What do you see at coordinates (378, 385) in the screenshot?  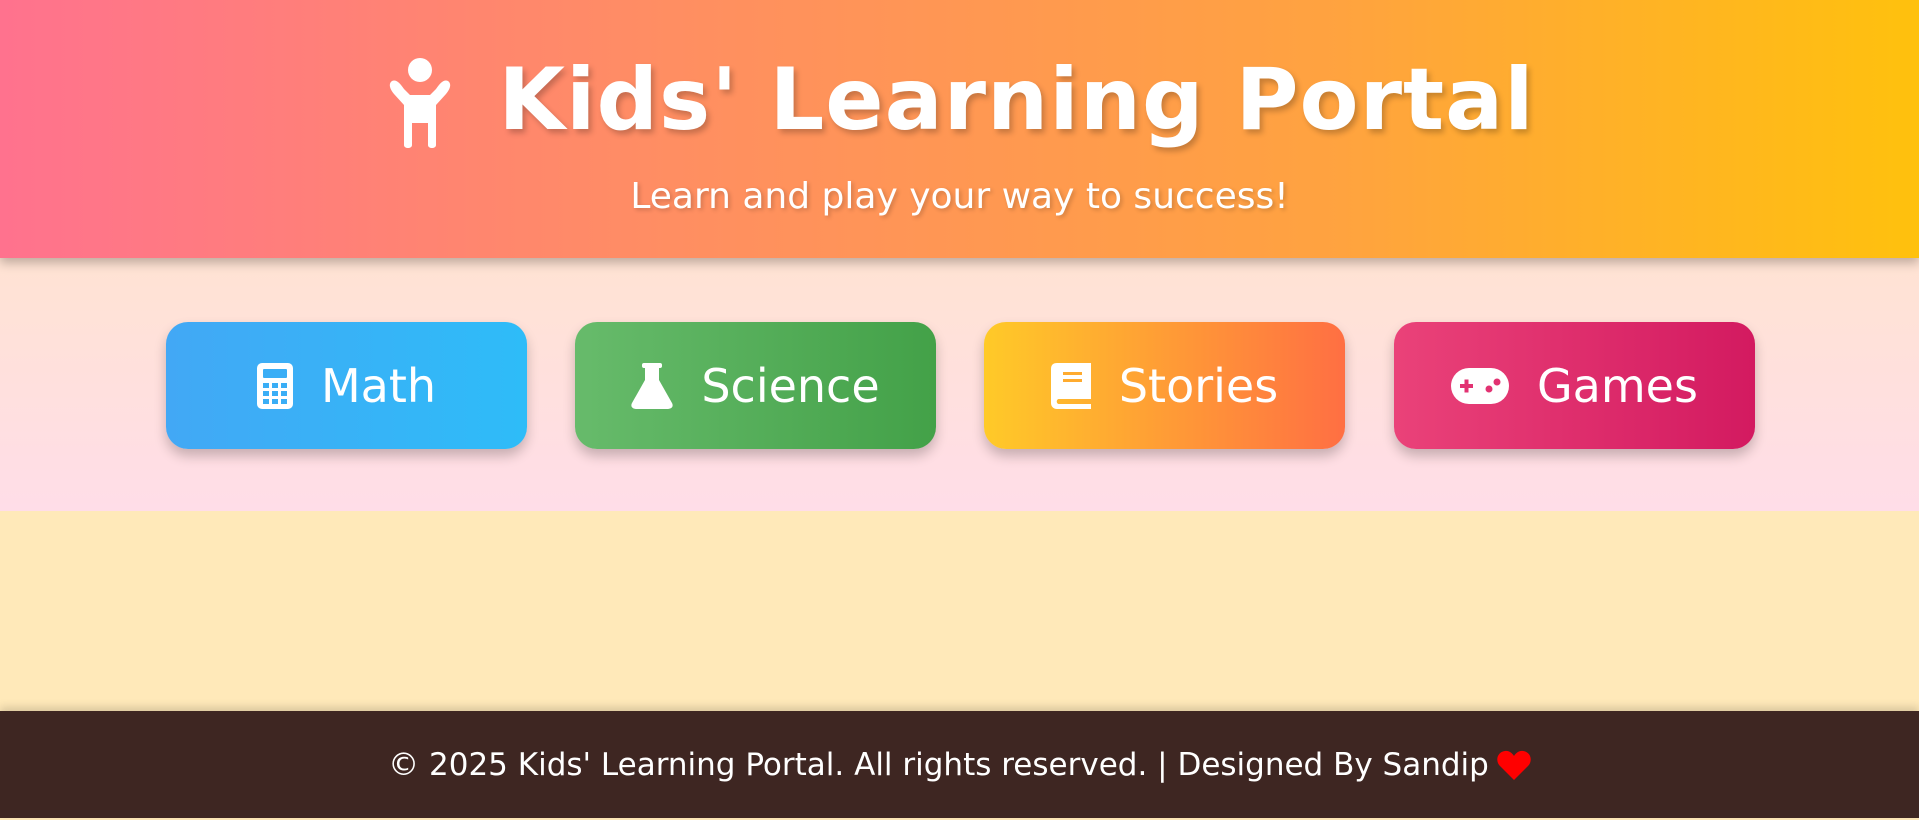 I see `math-label: Math` at bounding box center [378, 385].